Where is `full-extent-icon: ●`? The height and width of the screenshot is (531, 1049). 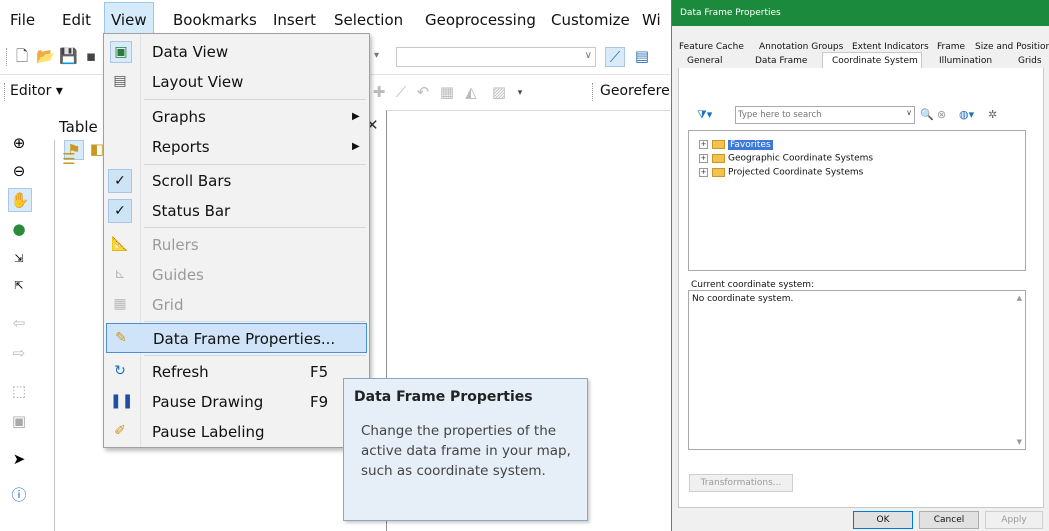 full-extent-icon: ● is located at coordinates (19, 229).